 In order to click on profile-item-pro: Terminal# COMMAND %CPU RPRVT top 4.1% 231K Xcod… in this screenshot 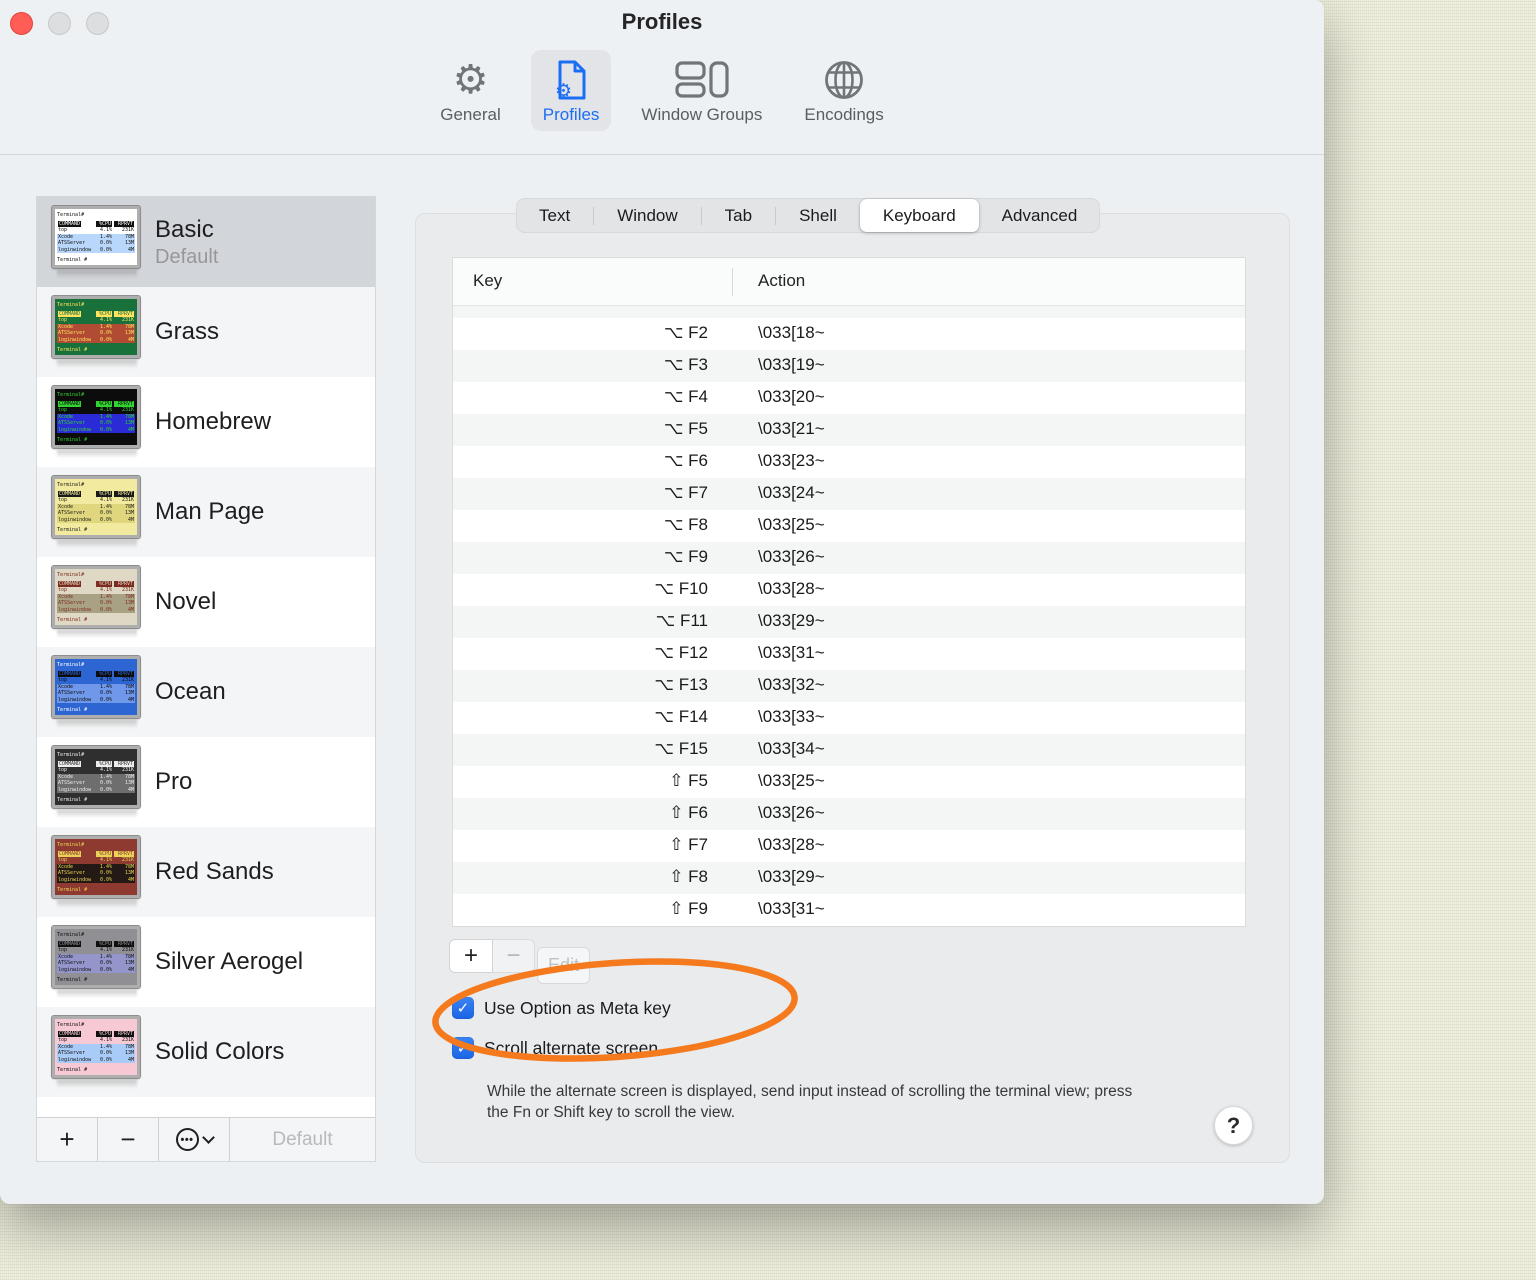, I will do `click(206, 782)`.